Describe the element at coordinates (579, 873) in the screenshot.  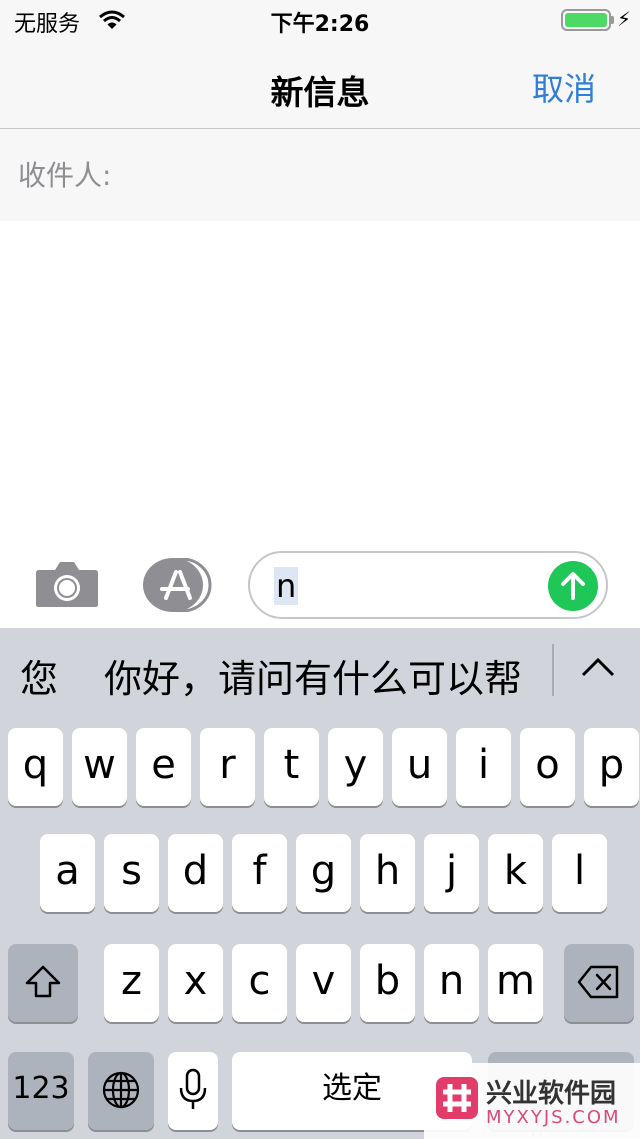
I see `key-l: l` at that location.